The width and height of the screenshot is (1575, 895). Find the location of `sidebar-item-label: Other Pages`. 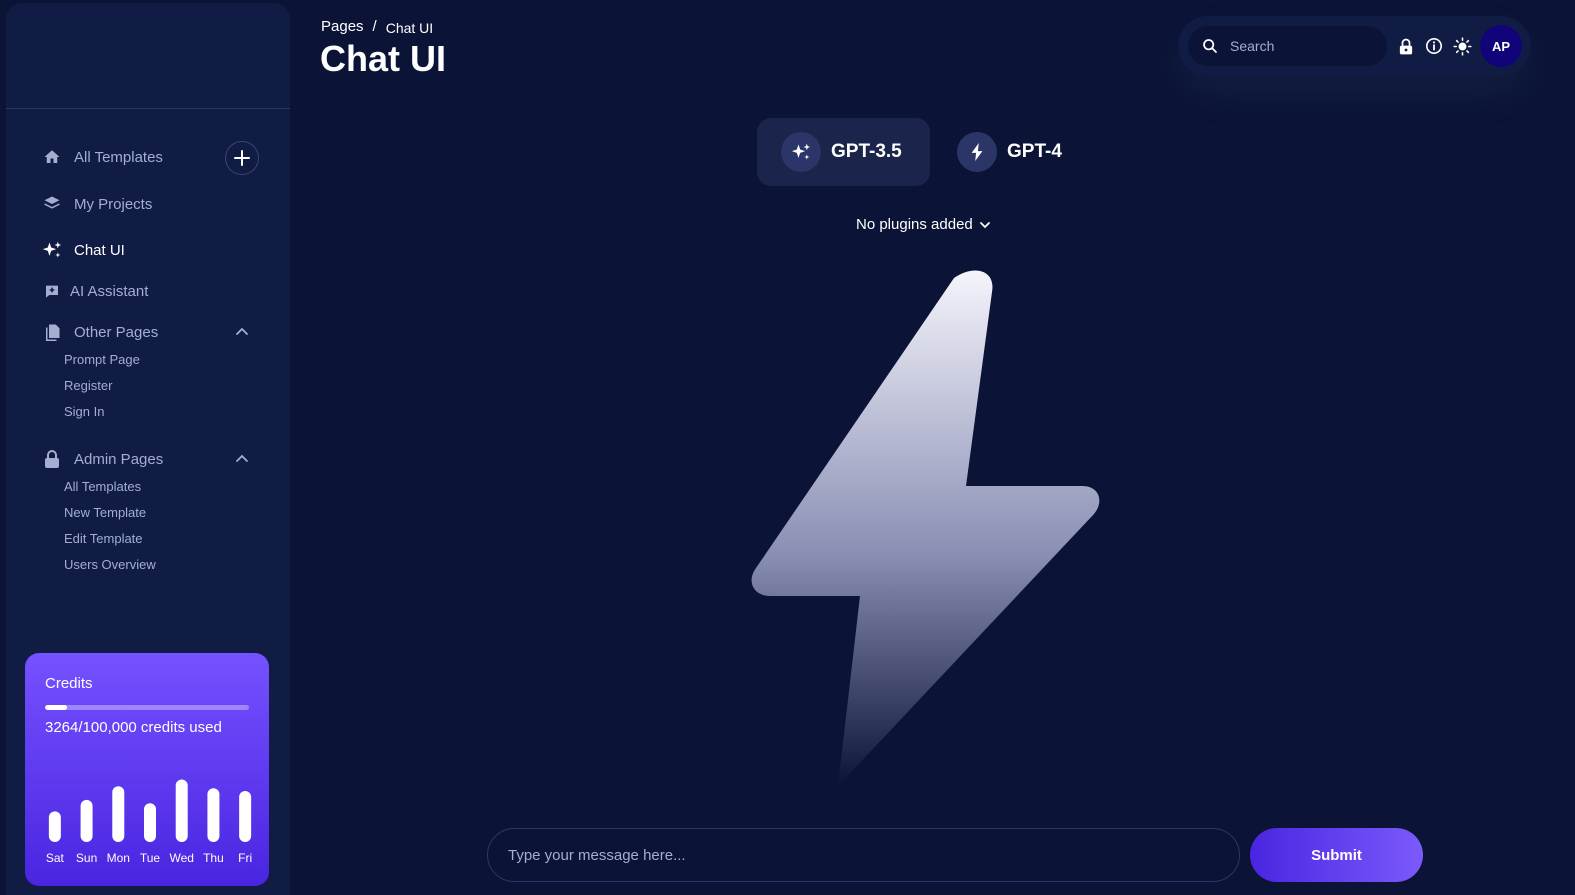

sidebar-item-label: Other Pages is located at coordinates (116, 332).